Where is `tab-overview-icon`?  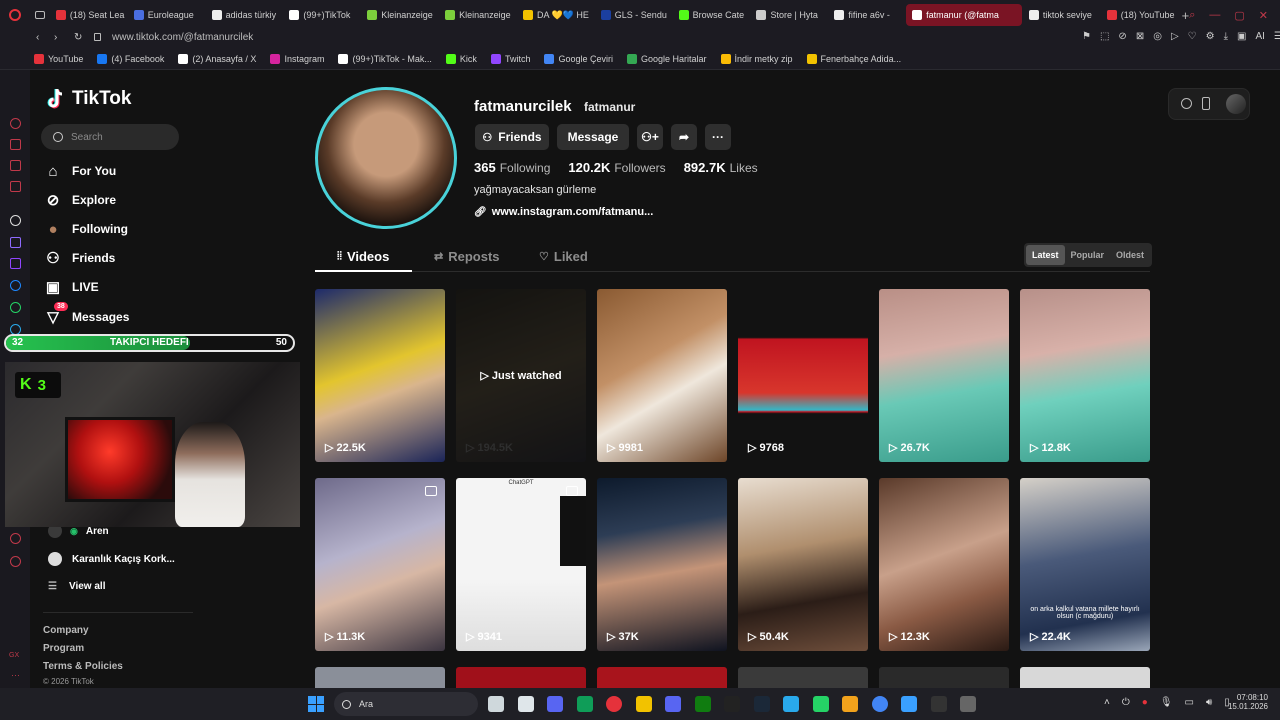 tab-overview-icon is located at coordinates (40, 15).